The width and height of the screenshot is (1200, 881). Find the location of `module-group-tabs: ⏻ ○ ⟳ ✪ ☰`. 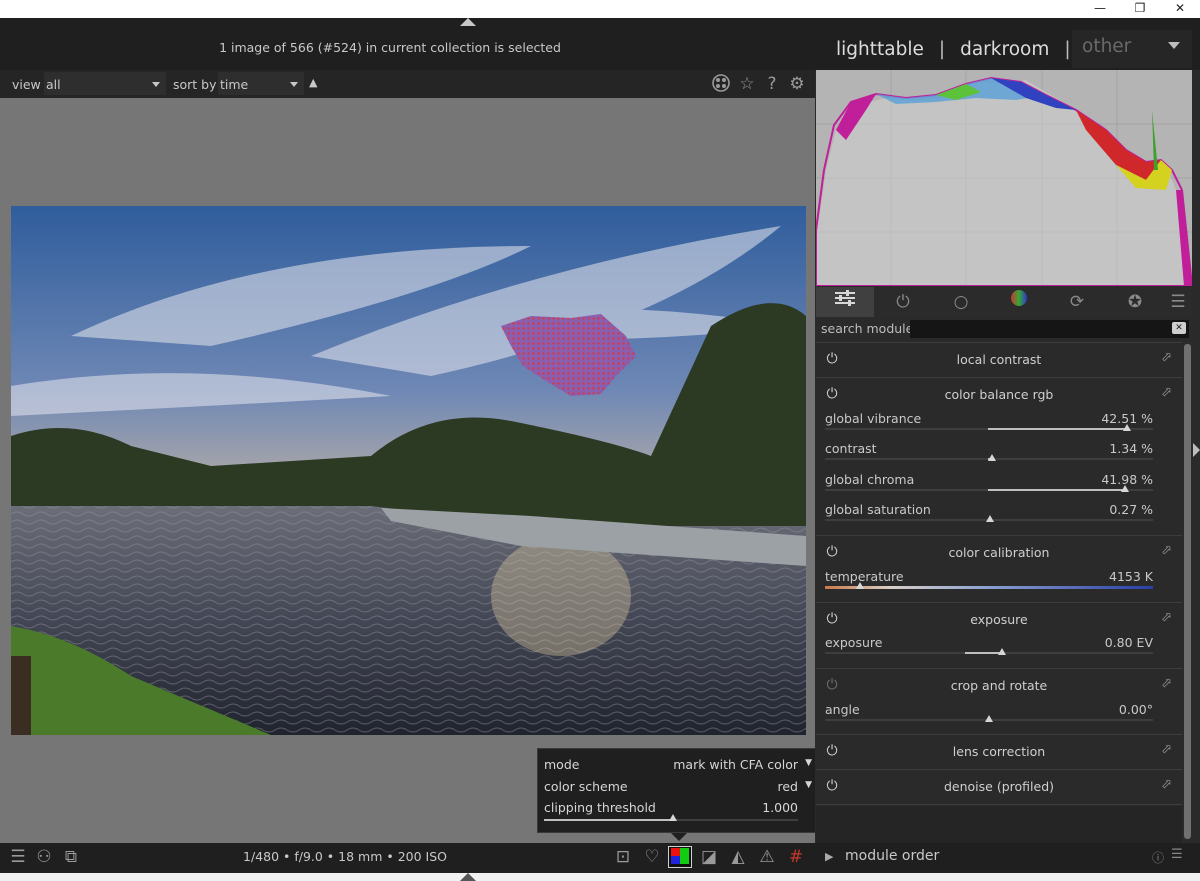

module-group-tabs: ⏻ ○ ⟳ ✪ ☰ is located at coordinates (1004, 302).